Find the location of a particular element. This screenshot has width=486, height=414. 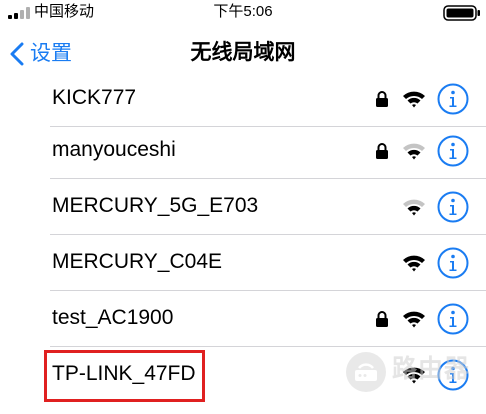

status-time: 下午5:06 is located at coordinates (243, 11).